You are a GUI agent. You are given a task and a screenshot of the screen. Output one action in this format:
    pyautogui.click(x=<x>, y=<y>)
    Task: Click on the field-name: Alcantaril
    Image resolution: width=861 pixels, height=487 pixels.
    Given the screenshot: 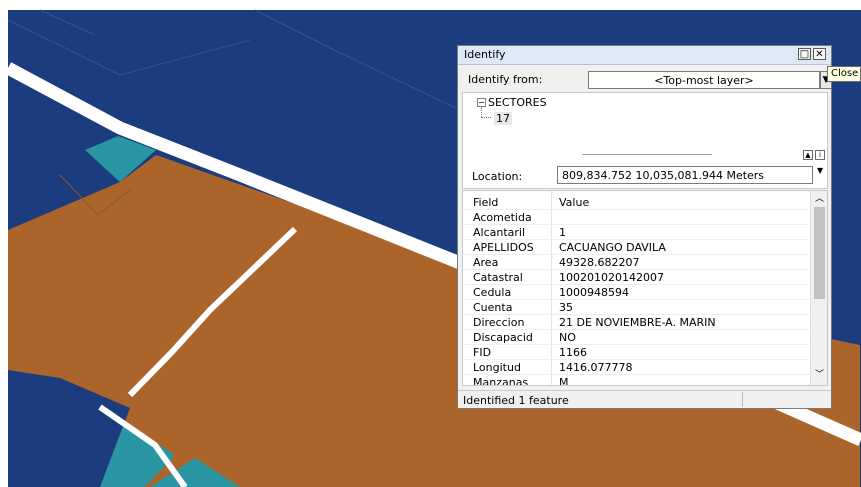 What is the action you would take?
    pyautogui.click(x=499, y=232)
    